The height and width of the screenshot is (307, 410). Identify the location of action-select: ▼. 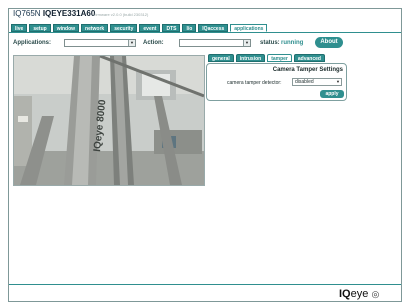
(215, 43).